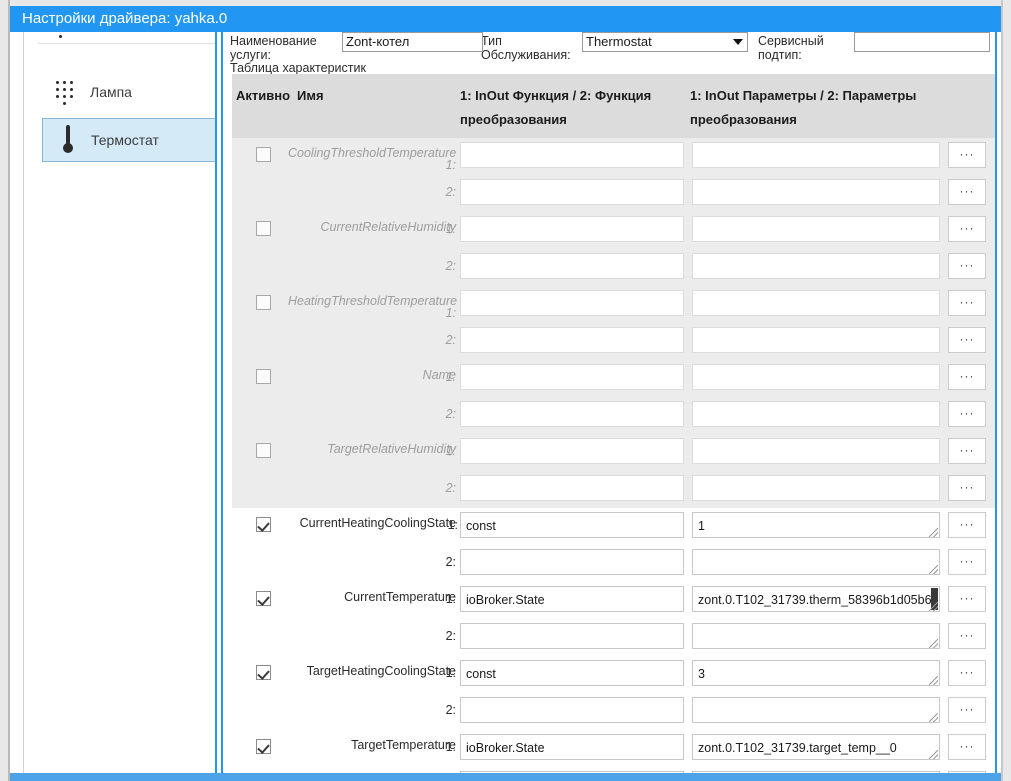  What do you see at coordinates (298, 68) in the screenshot?
I see `table-caption: Таблица характеристик` at bounding box center [298, 68].